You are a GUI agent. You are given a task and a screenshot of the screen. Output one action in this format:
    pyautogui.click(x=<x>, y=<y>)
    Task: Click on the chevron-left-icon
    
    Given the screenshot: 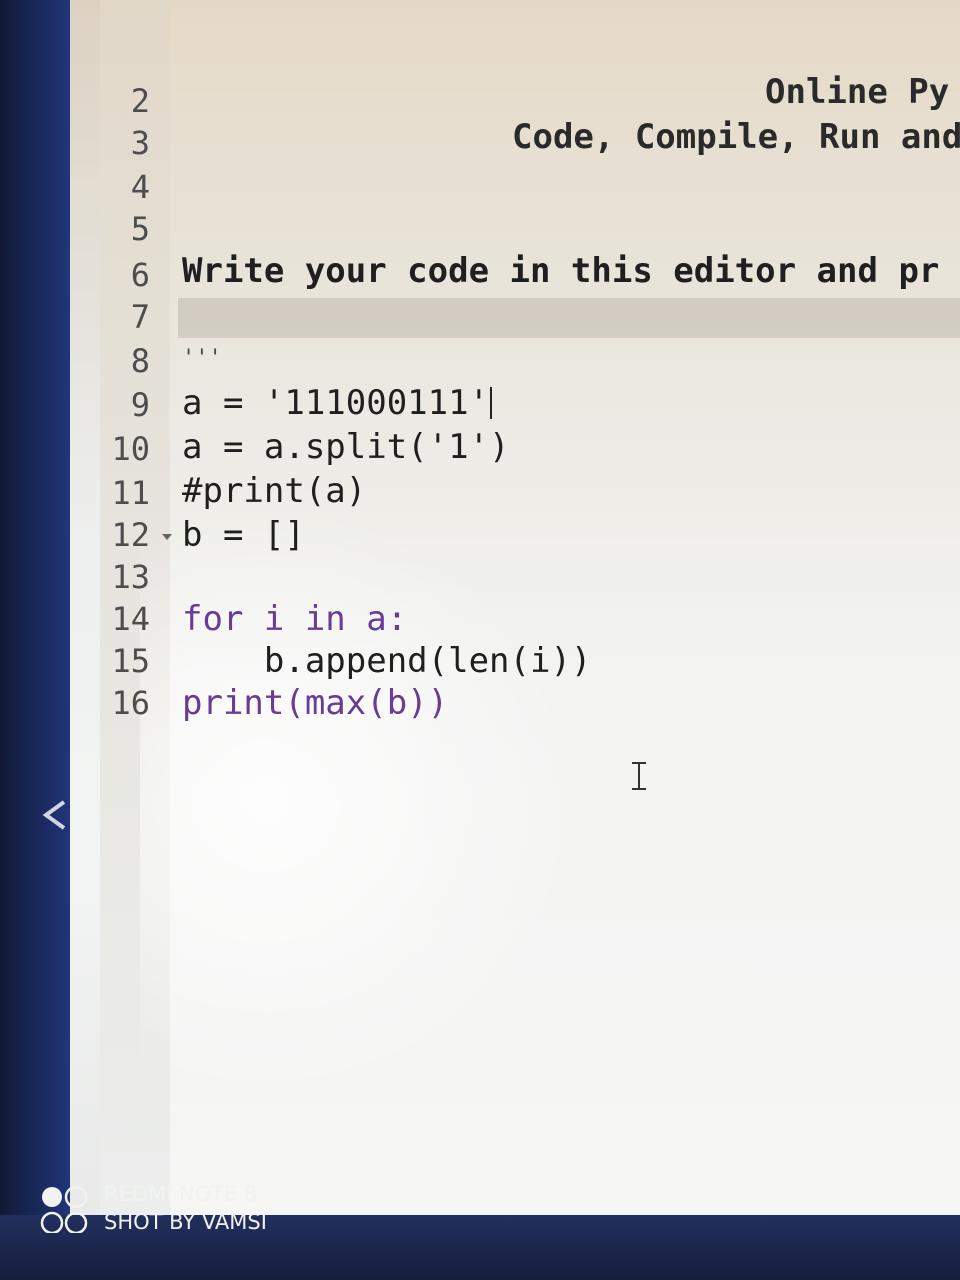 What is the action you would take?
    pyautogui.click(x=55, y=815)
    